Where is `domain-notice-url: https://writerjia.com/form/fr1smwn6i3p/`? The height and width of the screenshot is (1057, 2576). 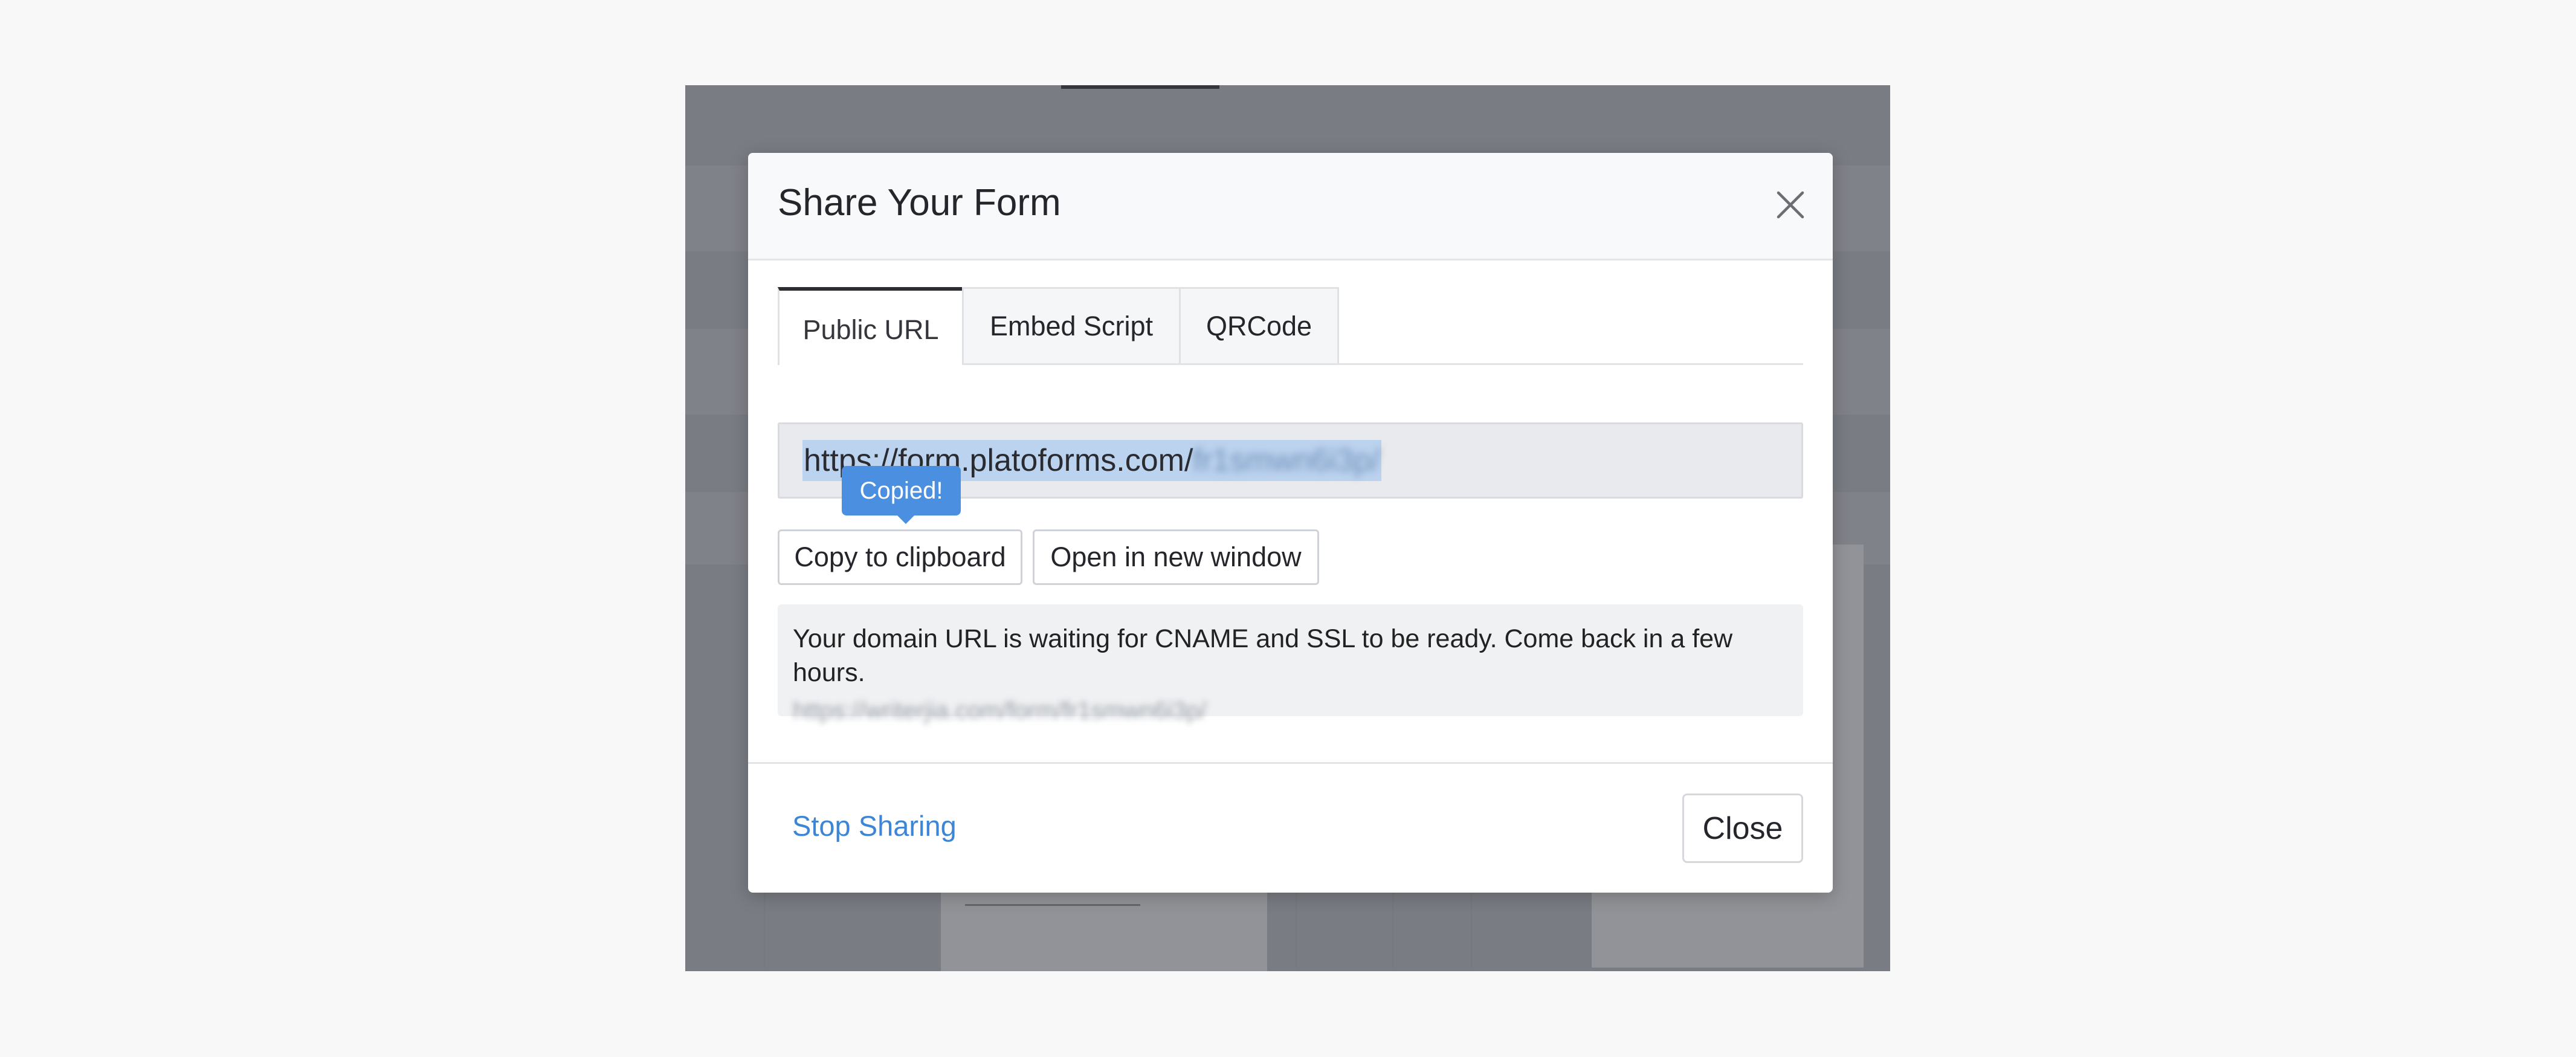 domain-notice-url: https://writerjia.com/form/fr1smwn6i3p/ is located at coordinates (1000, 710).